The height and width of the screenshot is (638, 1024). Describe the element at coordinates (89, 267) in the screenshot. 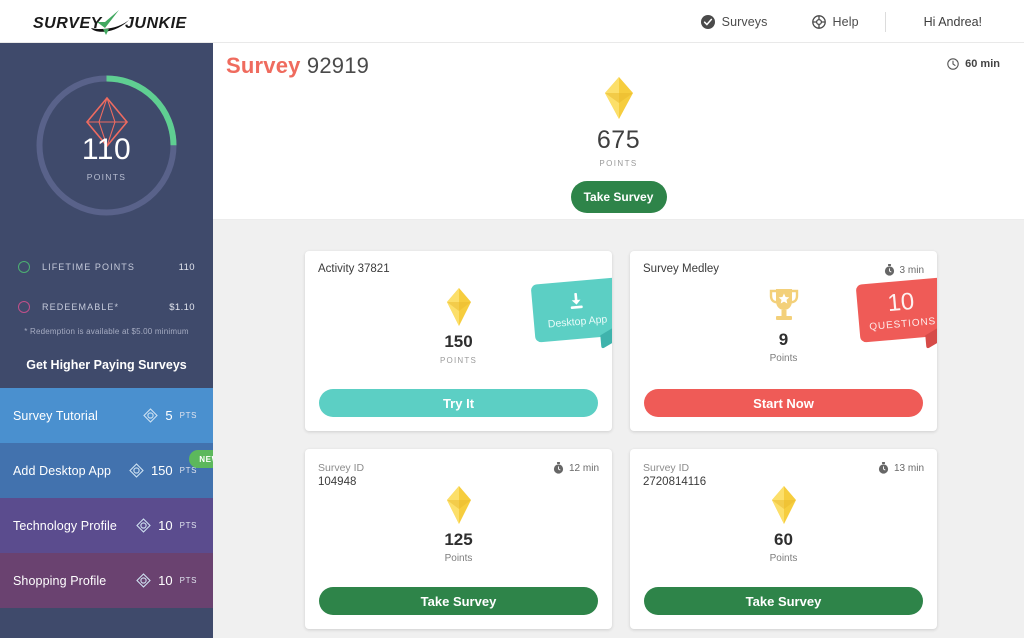

I see `stat-lifetime-label: LIFETIME POINTS` at that location.